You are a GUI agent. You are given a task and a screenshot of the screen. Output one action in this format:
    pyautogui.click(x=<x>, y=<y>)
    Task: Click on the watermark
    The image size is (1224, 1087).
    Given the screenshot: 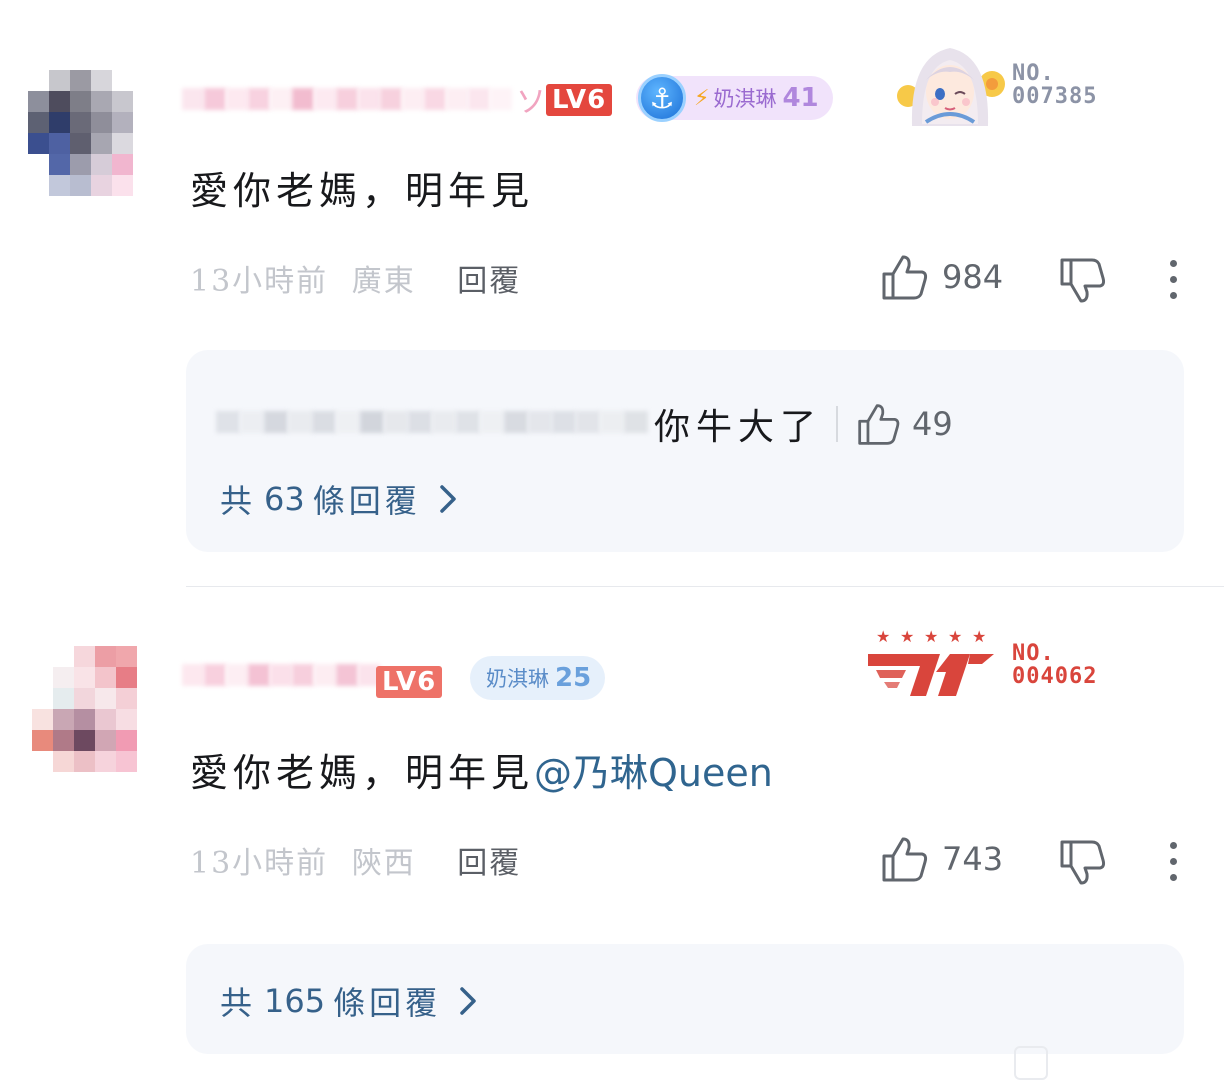 What is the action you would take?
    pyautogui.click(x=1114, y=1063)
    